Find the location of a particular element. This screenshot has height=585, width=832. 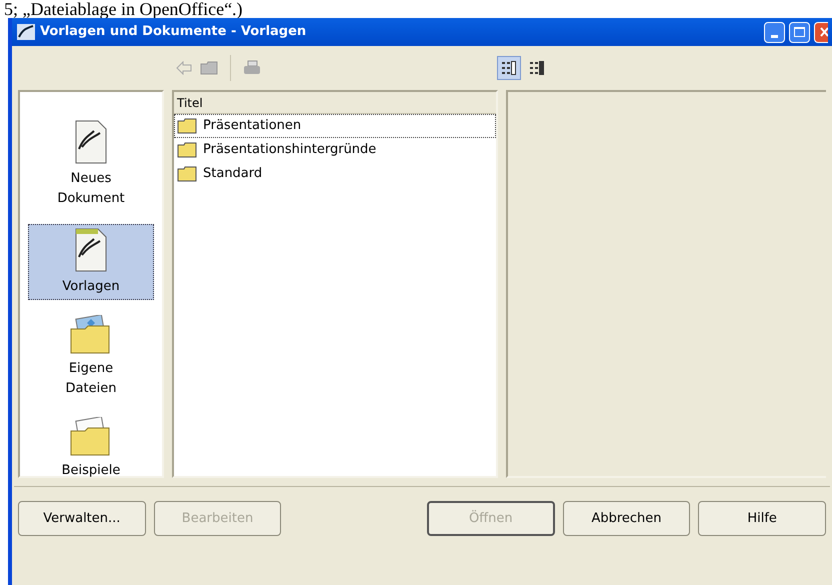

sidebar-item: Beispiele is located at coordinates (91, 449).